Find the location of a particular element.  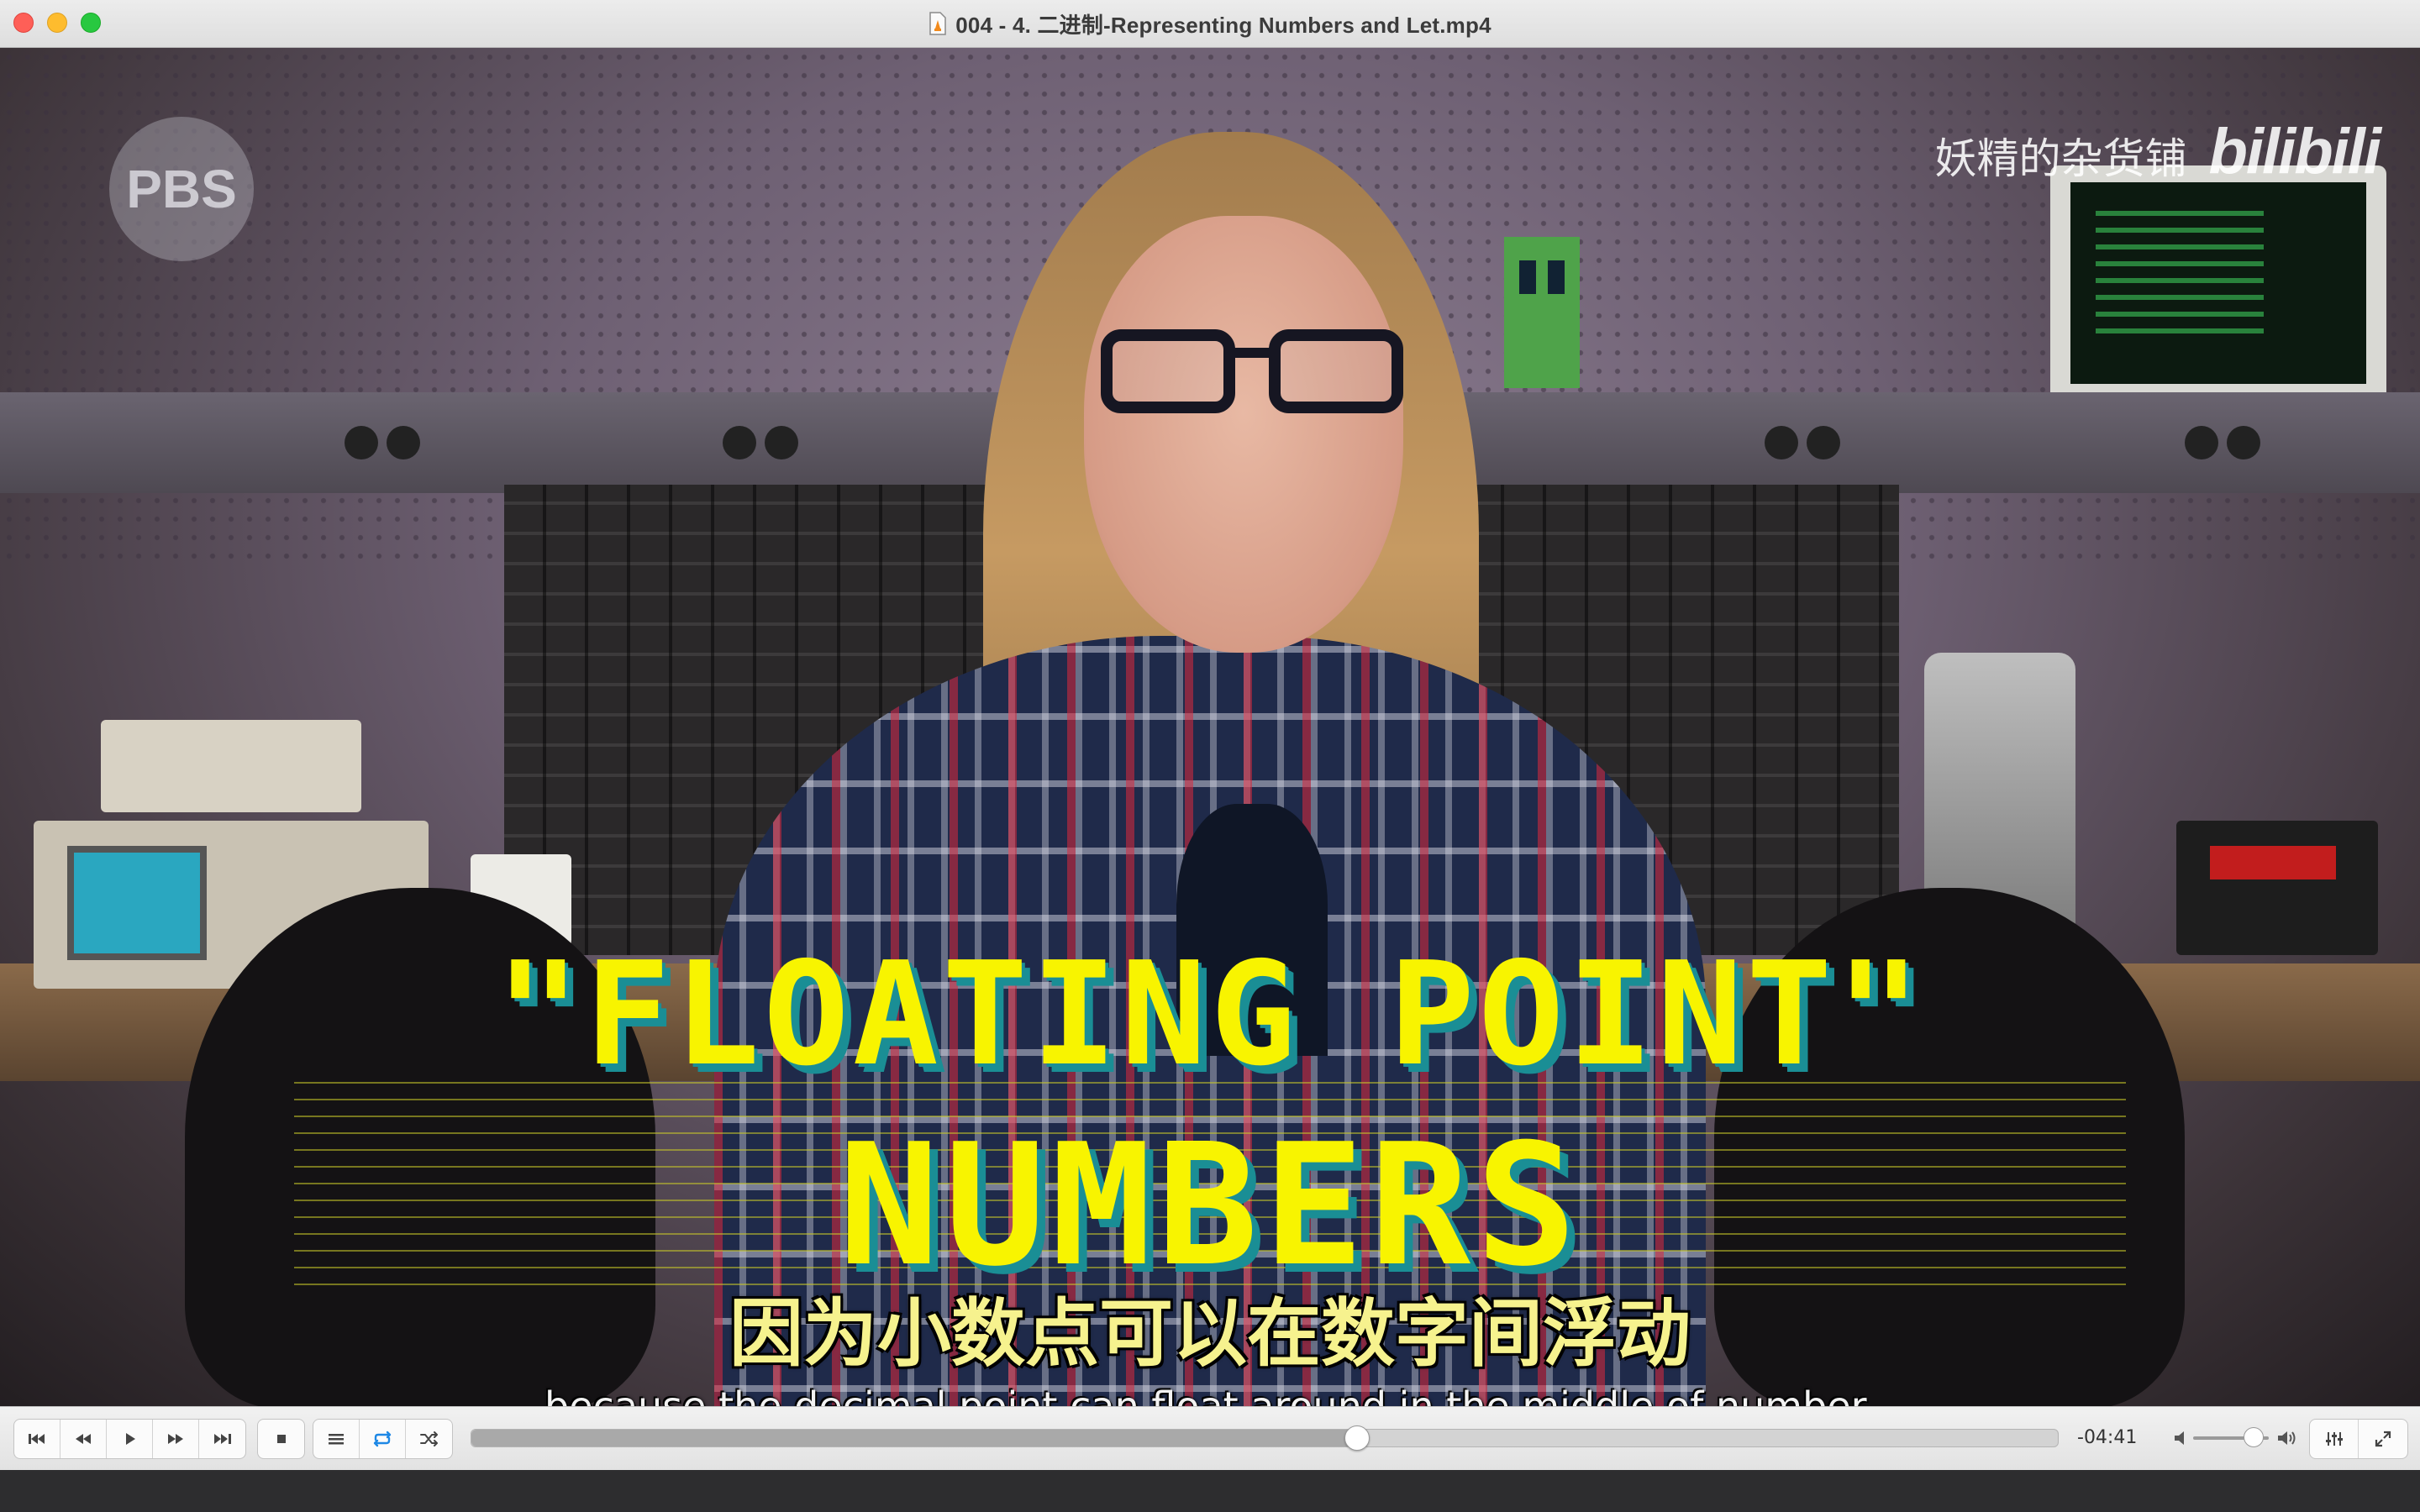

playlist-button-group is located at coordinates (383, 1439).